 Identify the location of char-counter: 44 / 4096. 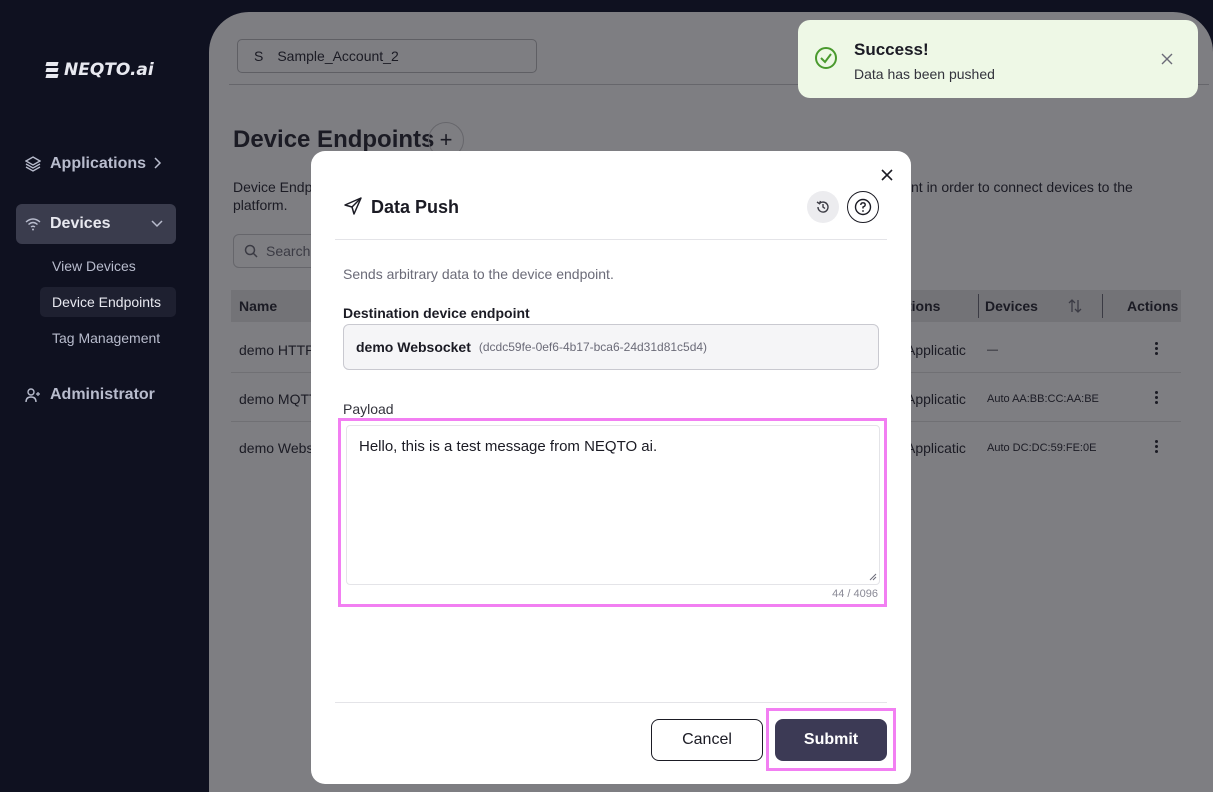
(855, 594).